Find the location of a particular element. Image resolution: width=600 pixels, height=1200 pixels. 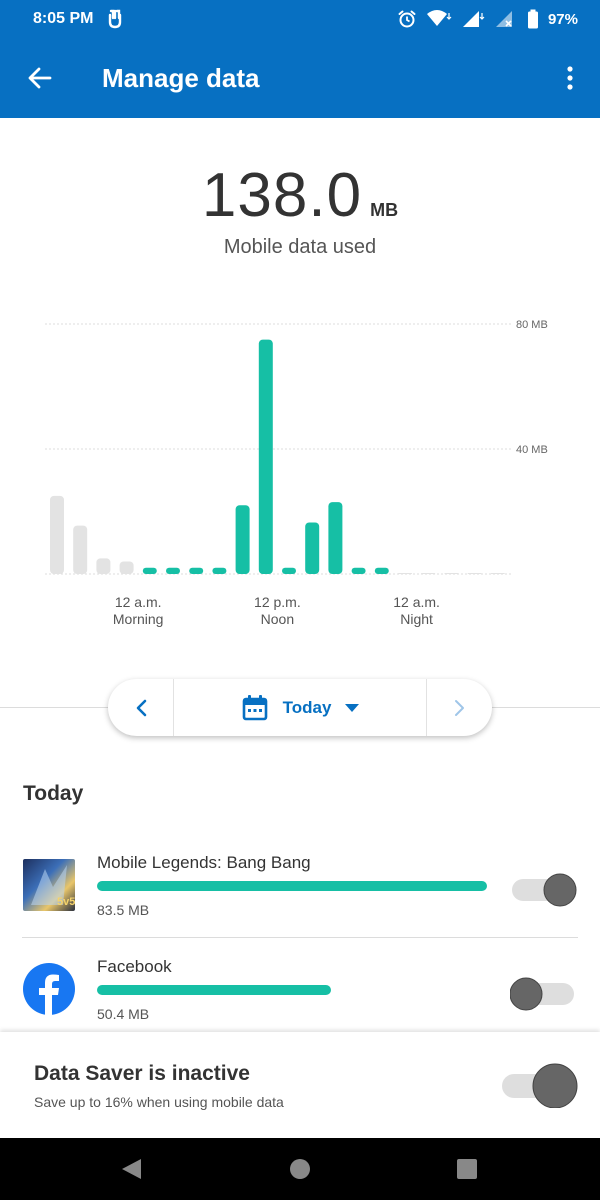

signal-icon is located at coordinates (473, 19).